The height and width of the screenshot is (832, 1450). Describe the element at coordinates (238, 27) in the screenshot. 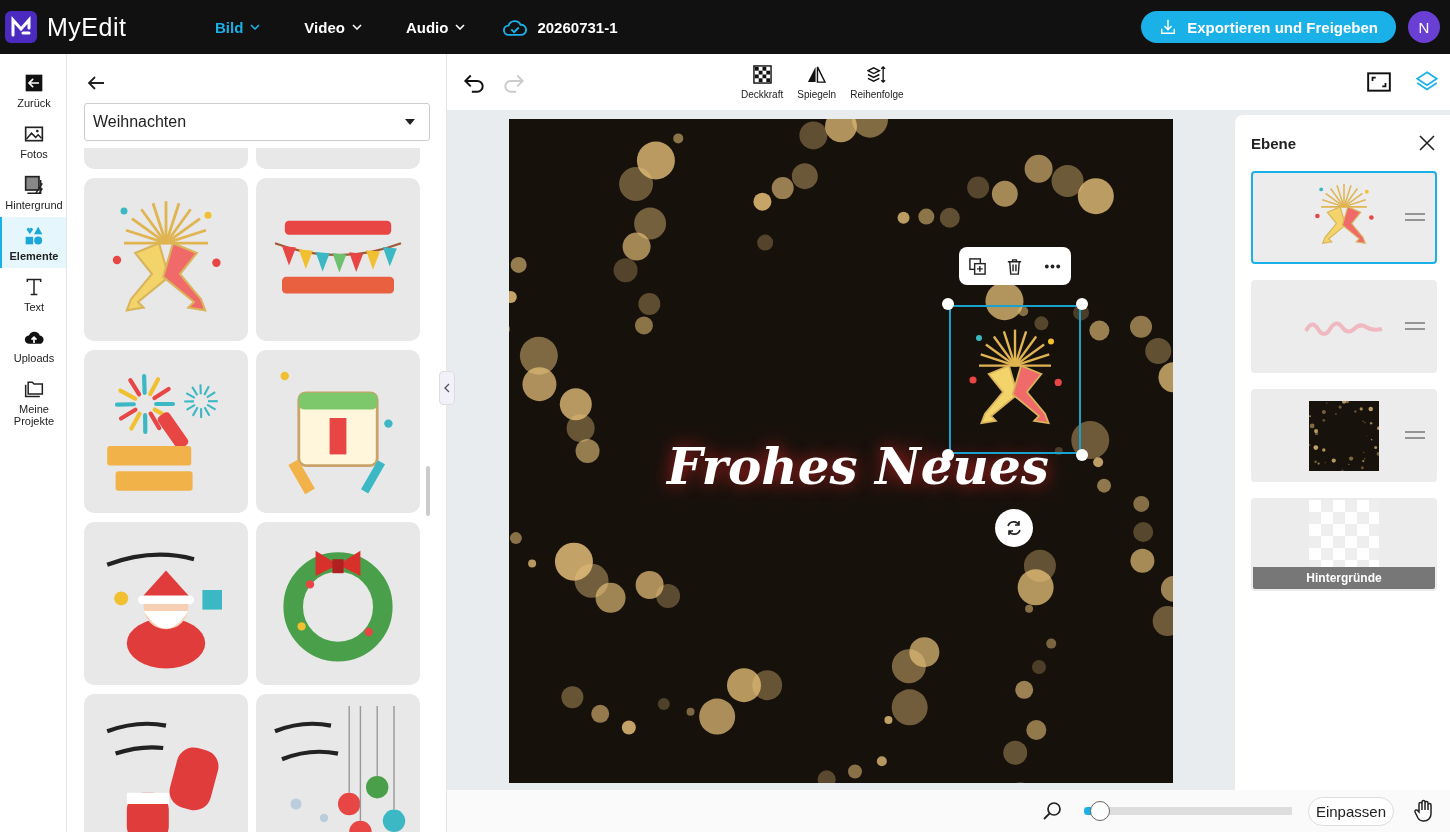

I see `menu-tab: Bild` at that location.